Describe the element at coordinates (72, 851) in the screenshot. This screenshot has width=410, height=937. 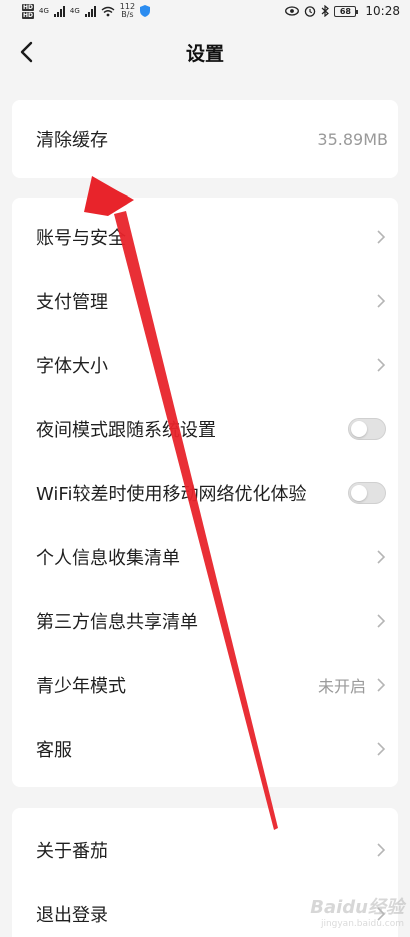
I see `settings-item-label: 关于番茄` at that location.